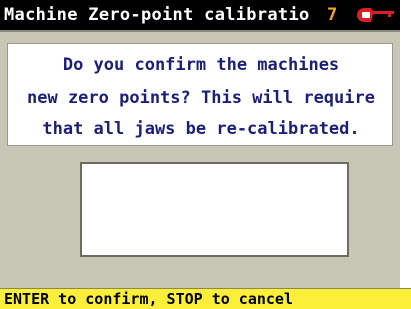 The width and height of the screenshot is (411, 309). I want to click on message-line-1: Do you confirm the machines, so click(201, 65).